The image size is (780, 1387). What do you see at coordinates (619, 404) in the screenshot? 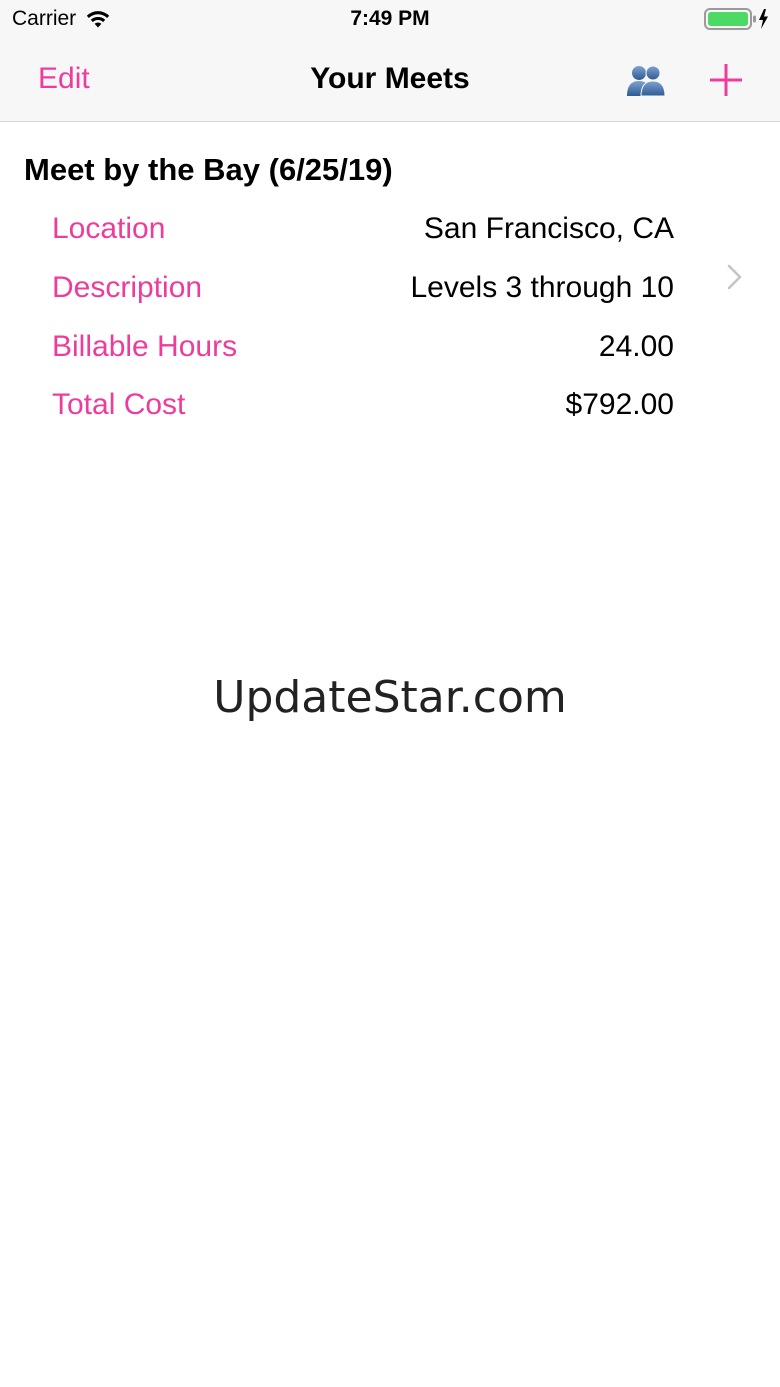
I see `detail-value: $792.00` at bounding box center [619, 404].